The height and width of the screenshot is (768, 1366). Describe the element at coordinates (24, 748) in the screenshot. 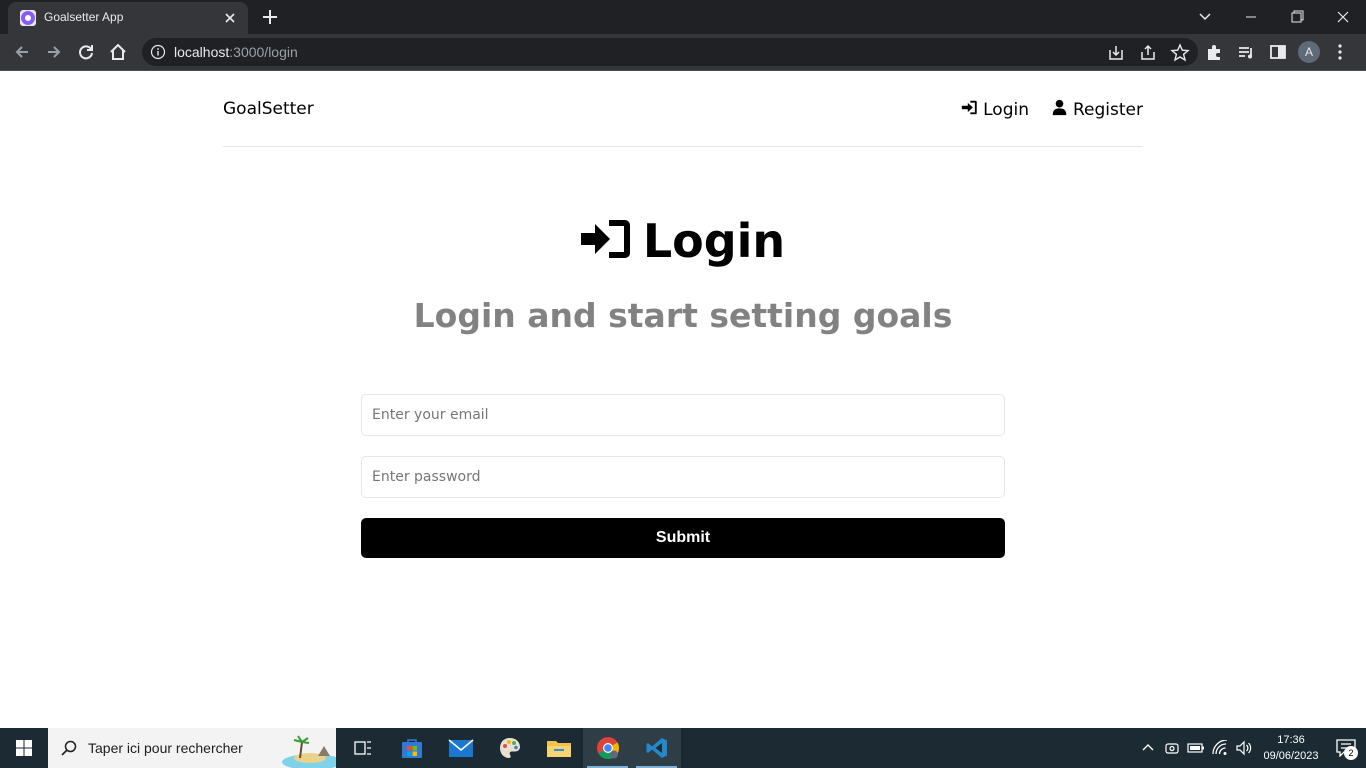

I see `windows-start-icon` at that location.